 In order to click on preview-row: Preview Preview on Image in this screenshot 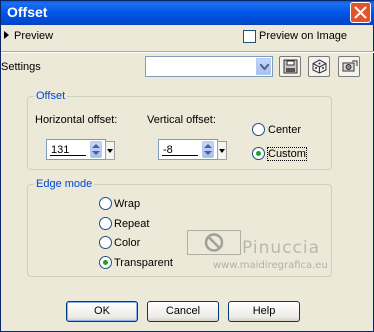, I will do `click(187, 37)`.